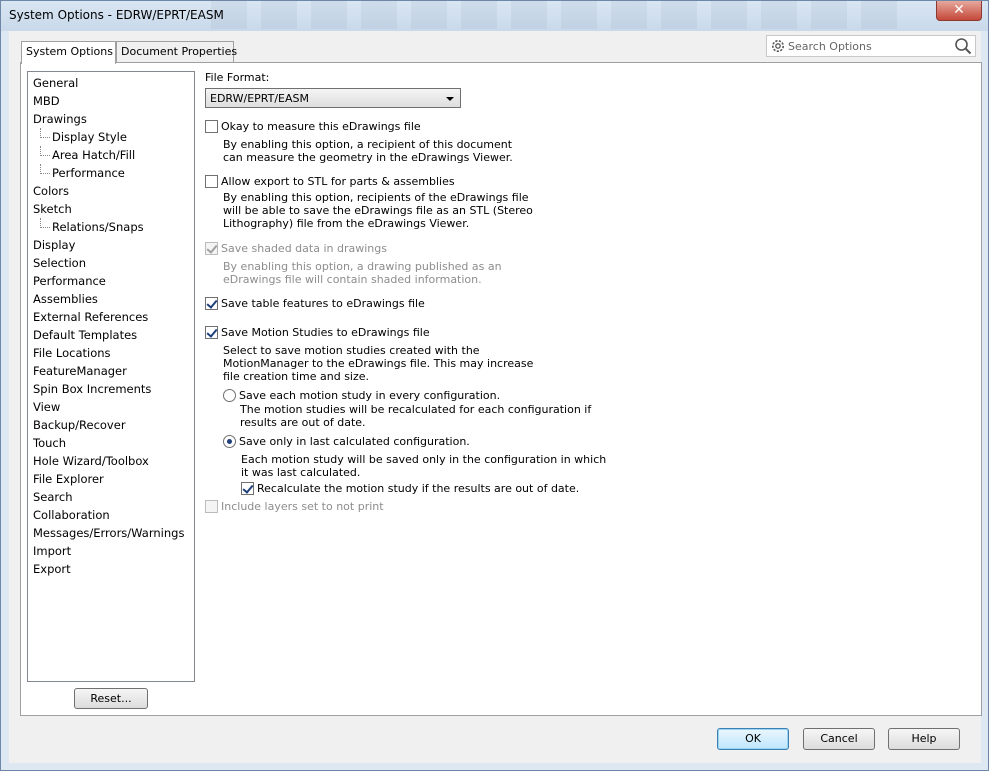  I want to click on tree-item-general: General, so click(55, 83).